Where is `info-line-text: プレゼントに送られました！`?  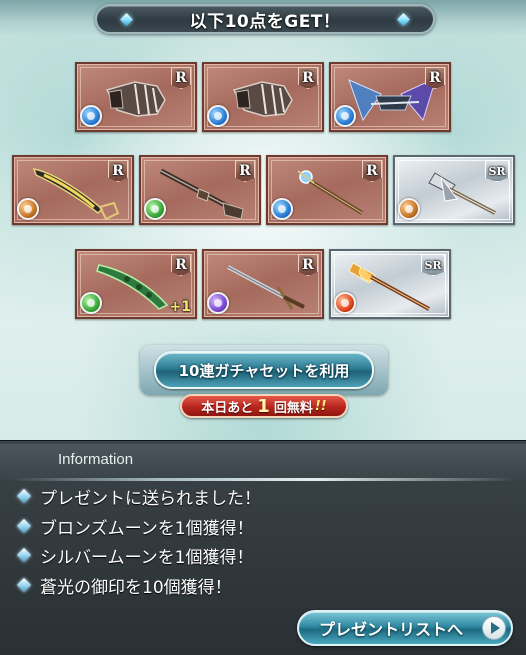 info-line-text: プレゼントに送られました！ is located at coordinates (150, 498).